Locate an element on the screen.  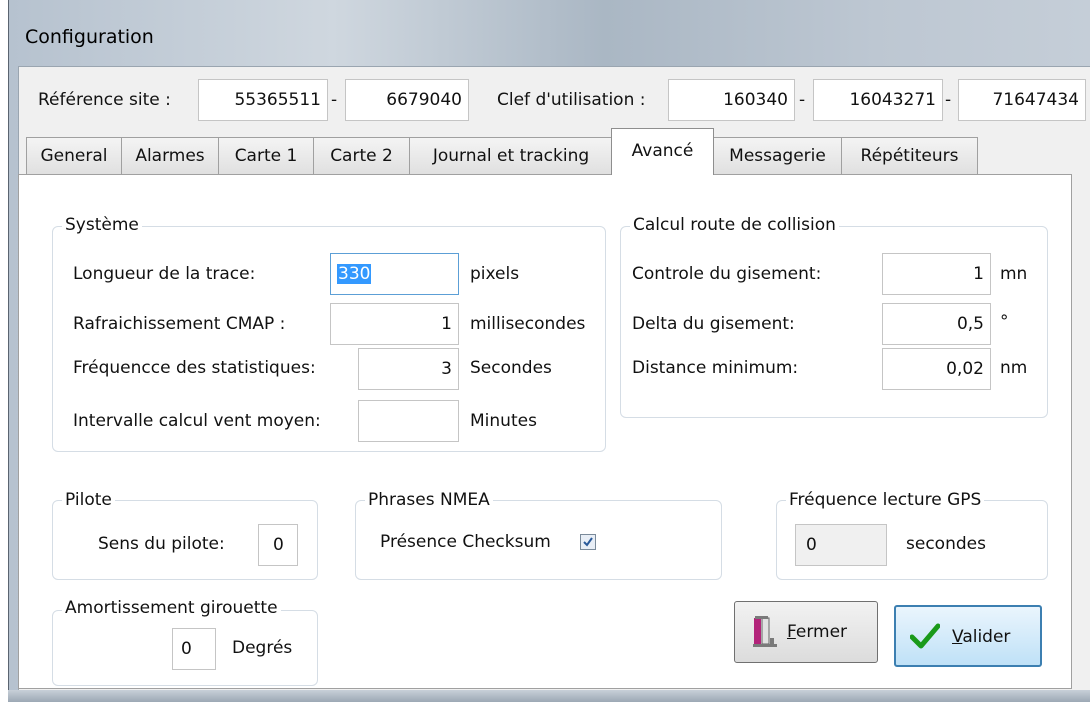
cmap-refresh-input: 1 is located at coordinates (394, 324).